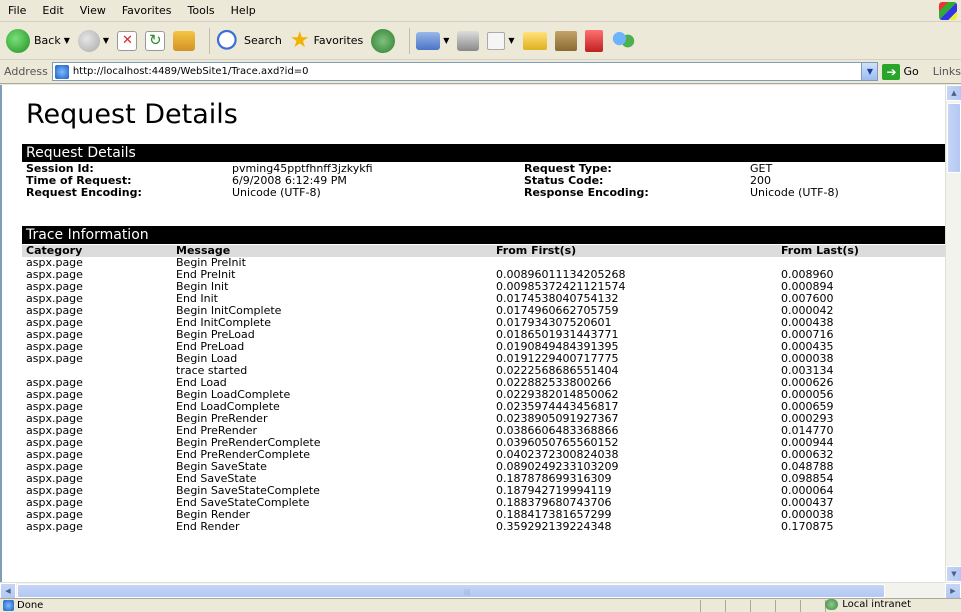  Describe the element at coordinates (446, 40) in the screenshot. I see `mail-dropdown-icon: ▼` at that location.